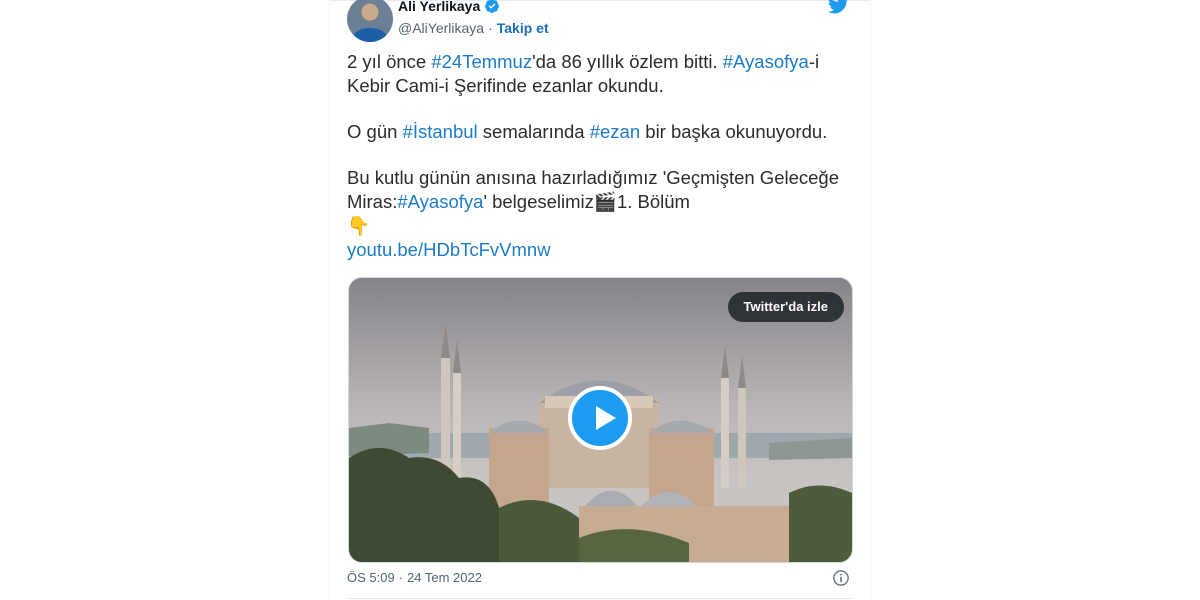 Image resolution: width=1200 pixels, height=600 pixels. What do you see at coordinates (481, 61) in the screenshot?
I see `hashtag-24temmuz: #24Temmuz` at bounding box center [481, 61].